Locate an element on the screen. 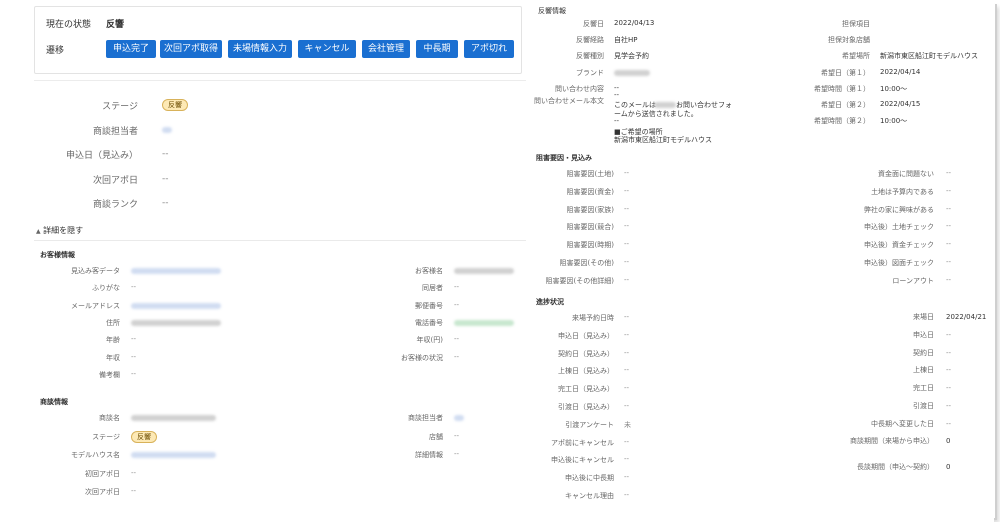  progress-label: アポ前にキャンセル is located at coordinates (582, 442).